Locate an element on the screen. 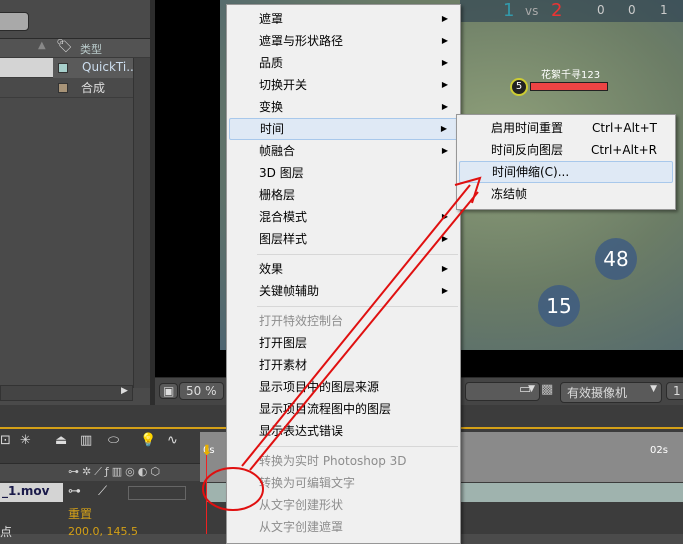 The height and width of the screenshot is (544, 683). annotation-circle is located at coordinates (233, 489).